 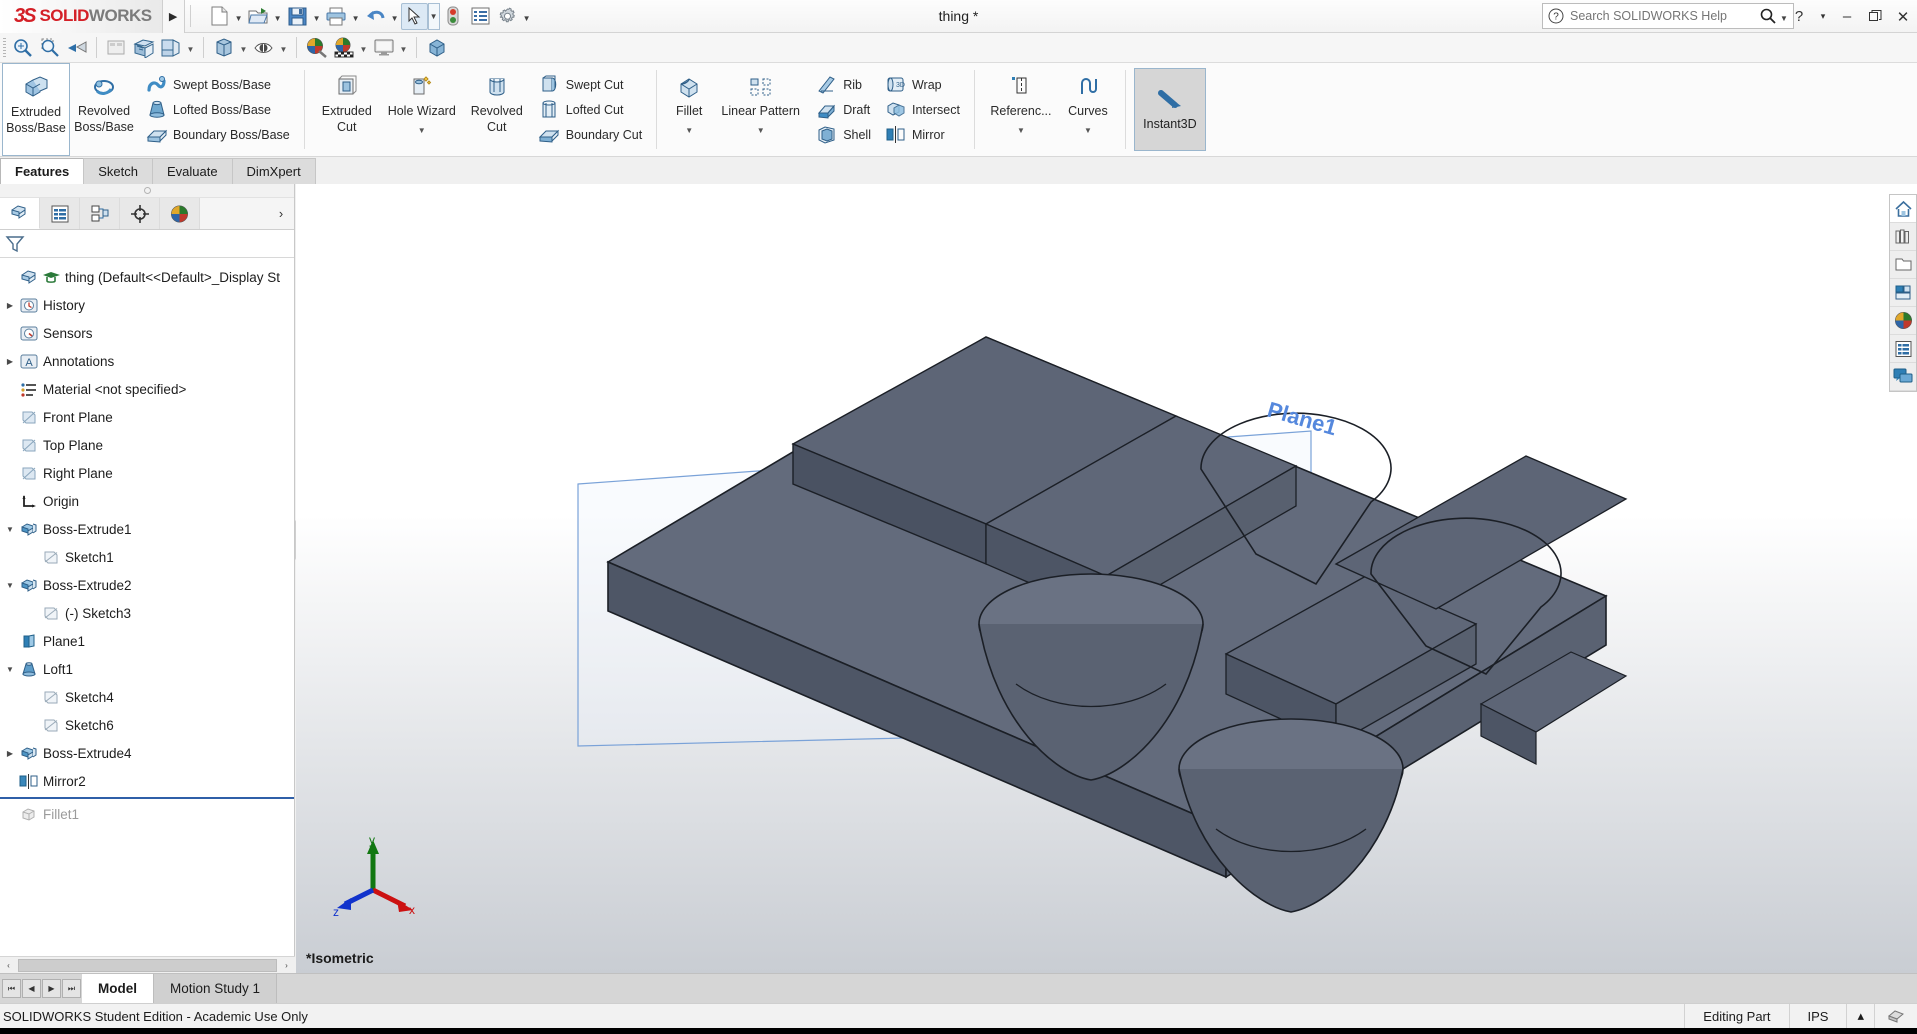 What do you see at coordinates (147, 389) in the screenshot?
I see `tree-item: Material <not specified>` at bounding box center [147, 389].